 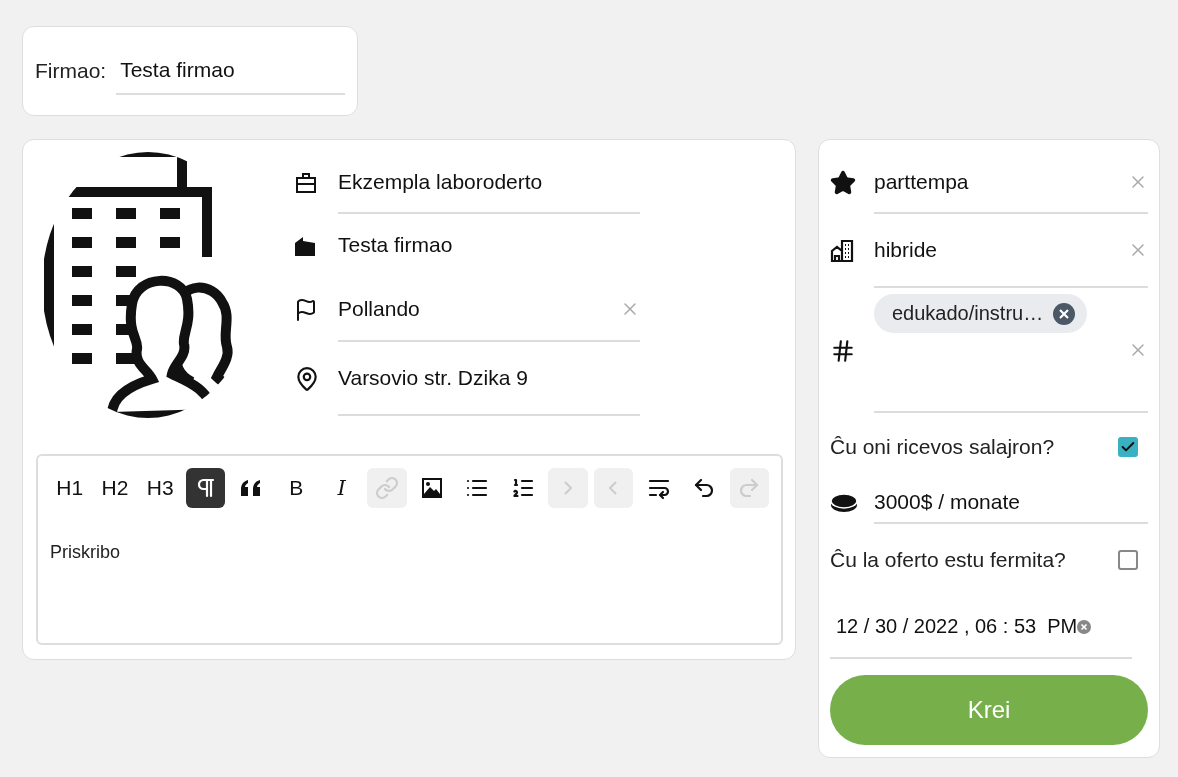 I want to click on datetime-field: 12 / 30 / 2022 , 06 : 53 PM, so click(x=981, y=627).